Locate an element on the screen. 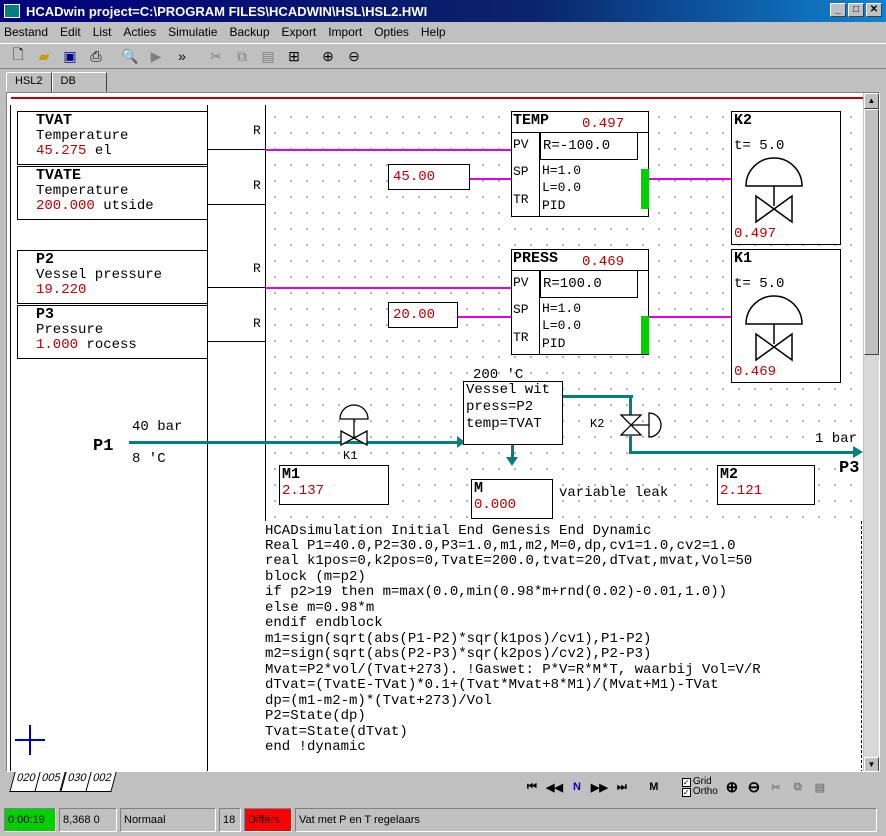 The height and width of the screenshot is (836, 886). signal-p3: P3 Pressure 1.000 rocess is located at coordinates (112, 332).